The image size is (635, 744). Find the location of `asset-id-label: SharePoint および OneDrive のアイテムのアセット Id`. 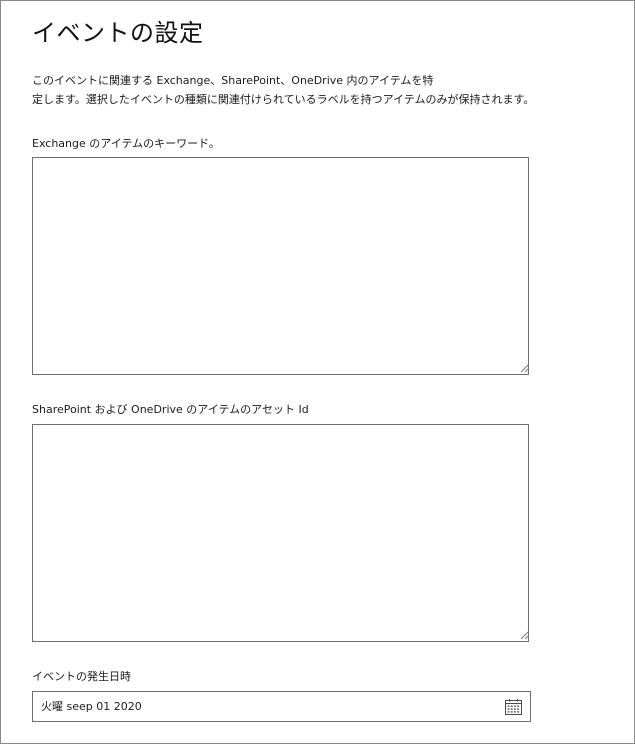

asset-id-label: SharePoint および OneDrive のアイテムのアセット Id is located at coordinates (170, 409).